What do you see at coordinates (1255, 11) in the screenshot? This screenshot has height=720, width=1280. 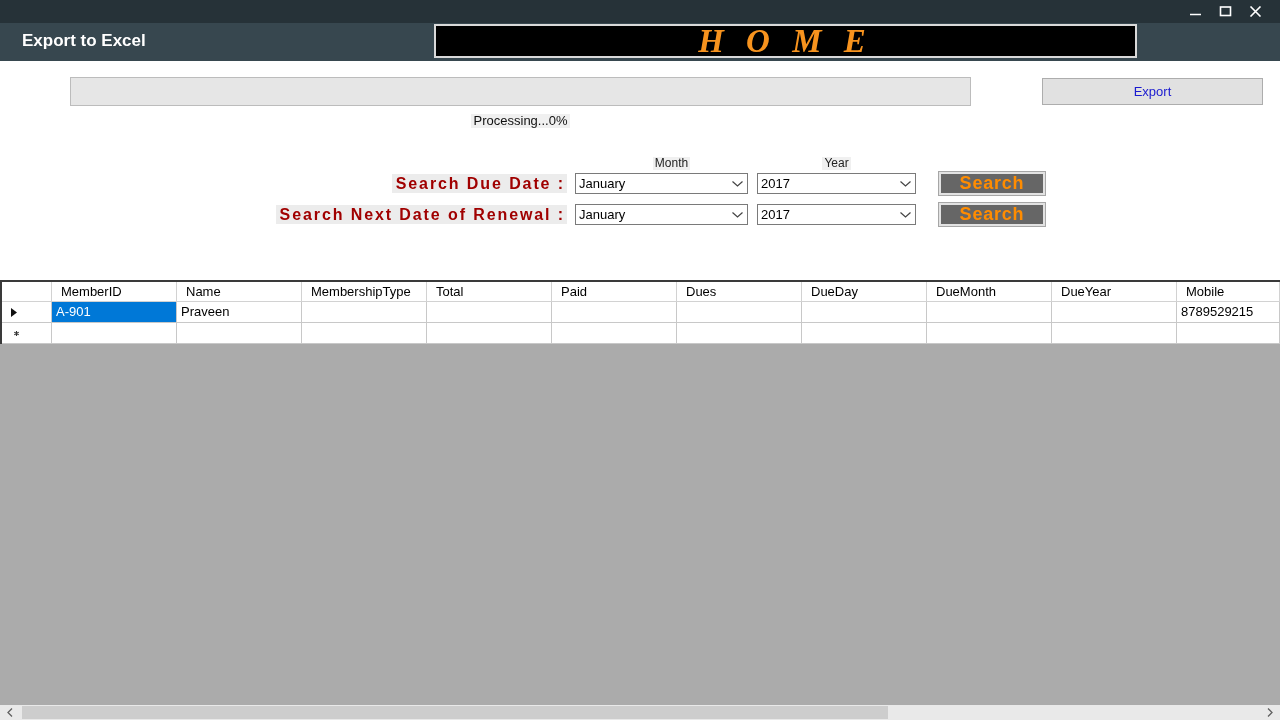 I see `close-icon` at bounding box center [1255, 11].